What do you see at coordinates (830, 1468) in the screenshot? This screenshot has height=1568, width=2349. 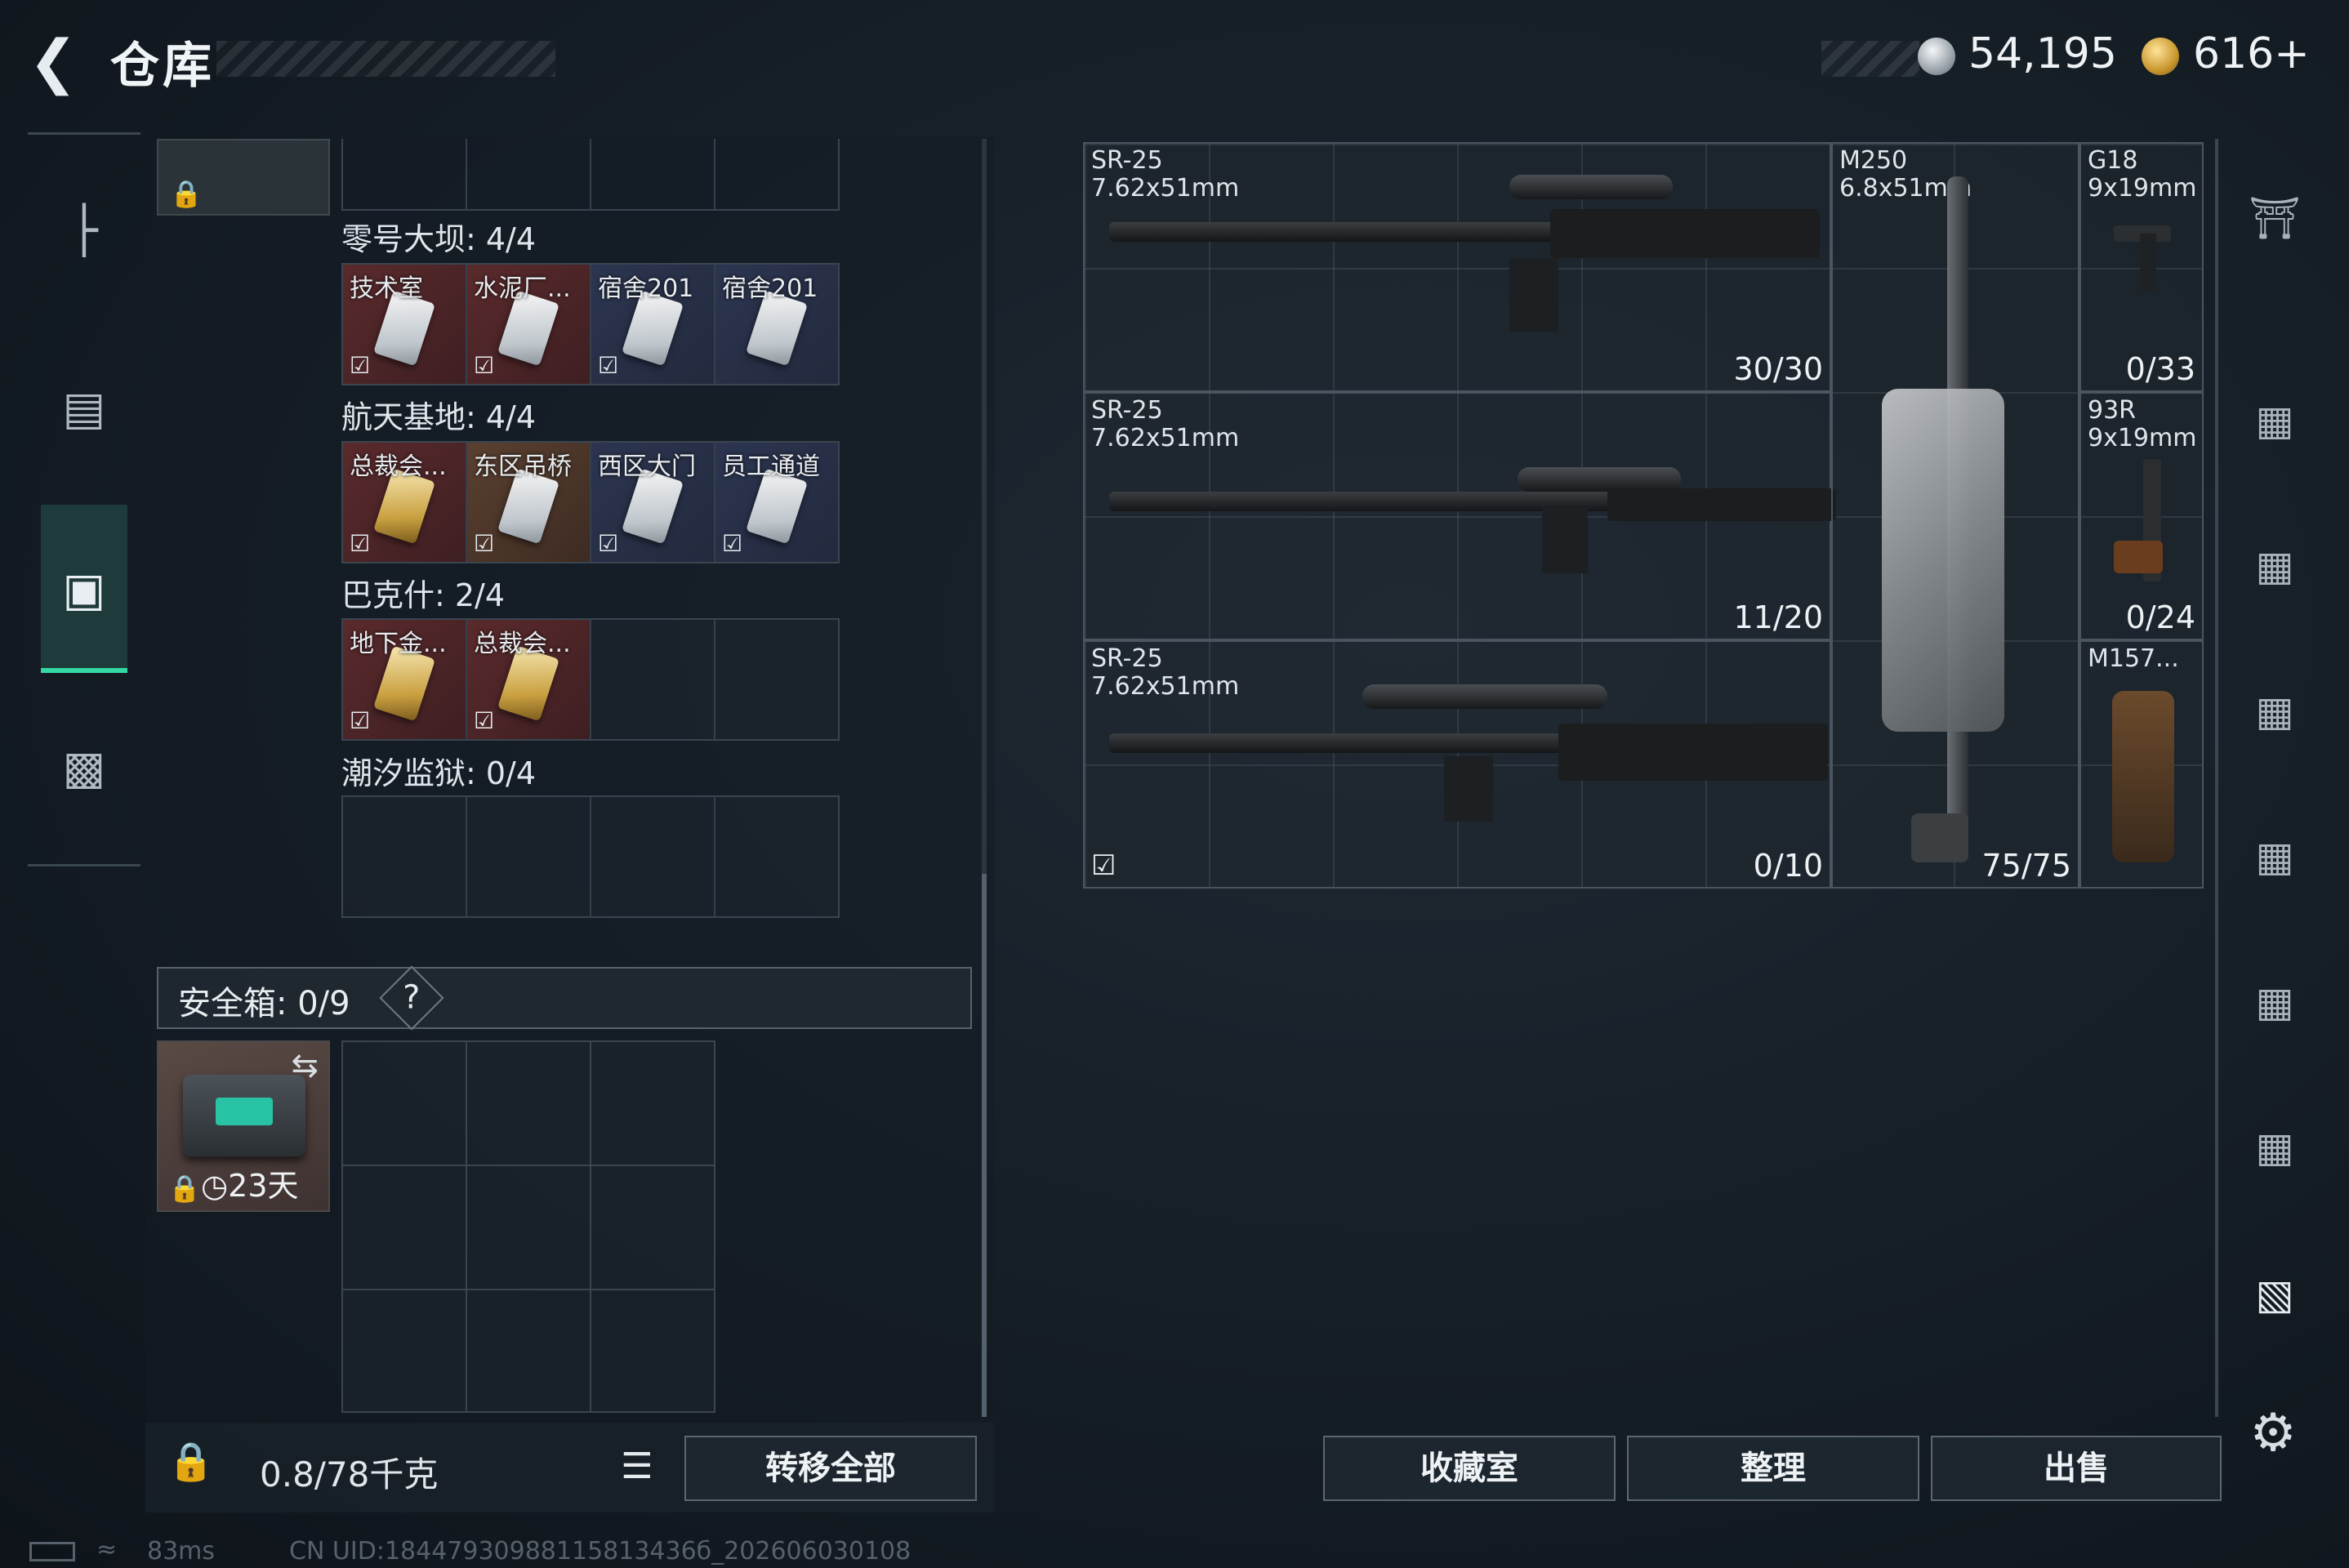 I see `transfer-all-button: 转移全部` at bounding box center [830, 1468].